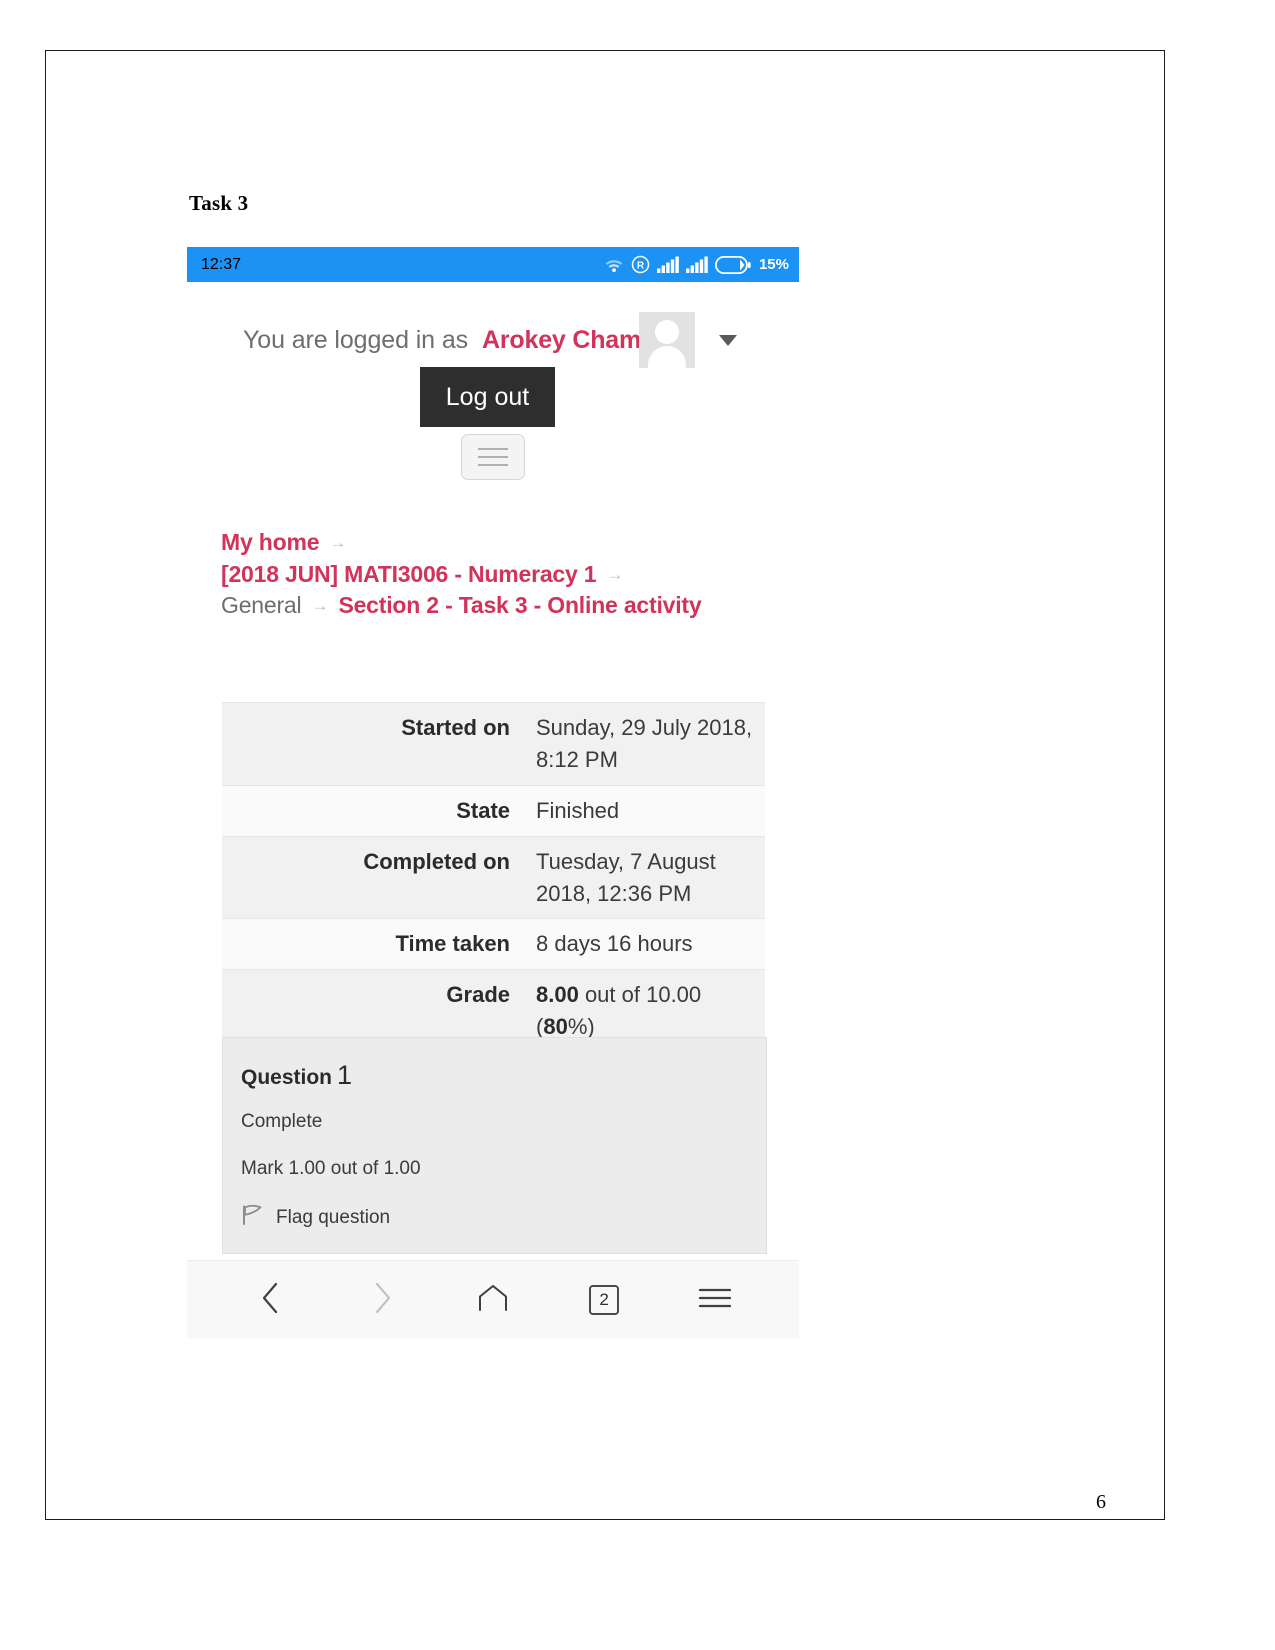 This screenshot has height=1650, width=1275. I want to click on table-row: State Finished, so click(493, 811).